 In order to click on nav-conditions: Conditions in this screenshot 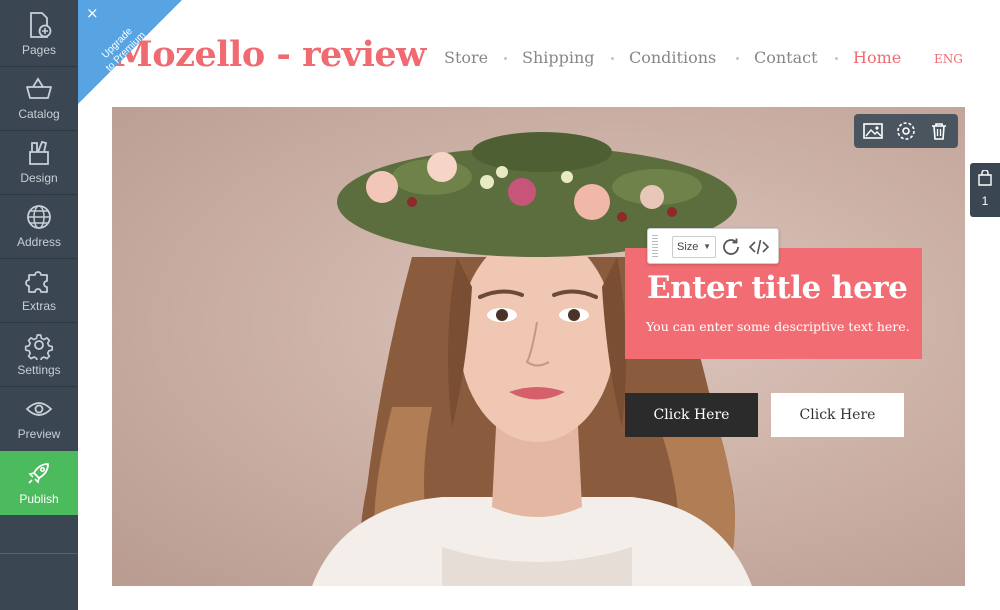, I will do `click(672, 57)`.